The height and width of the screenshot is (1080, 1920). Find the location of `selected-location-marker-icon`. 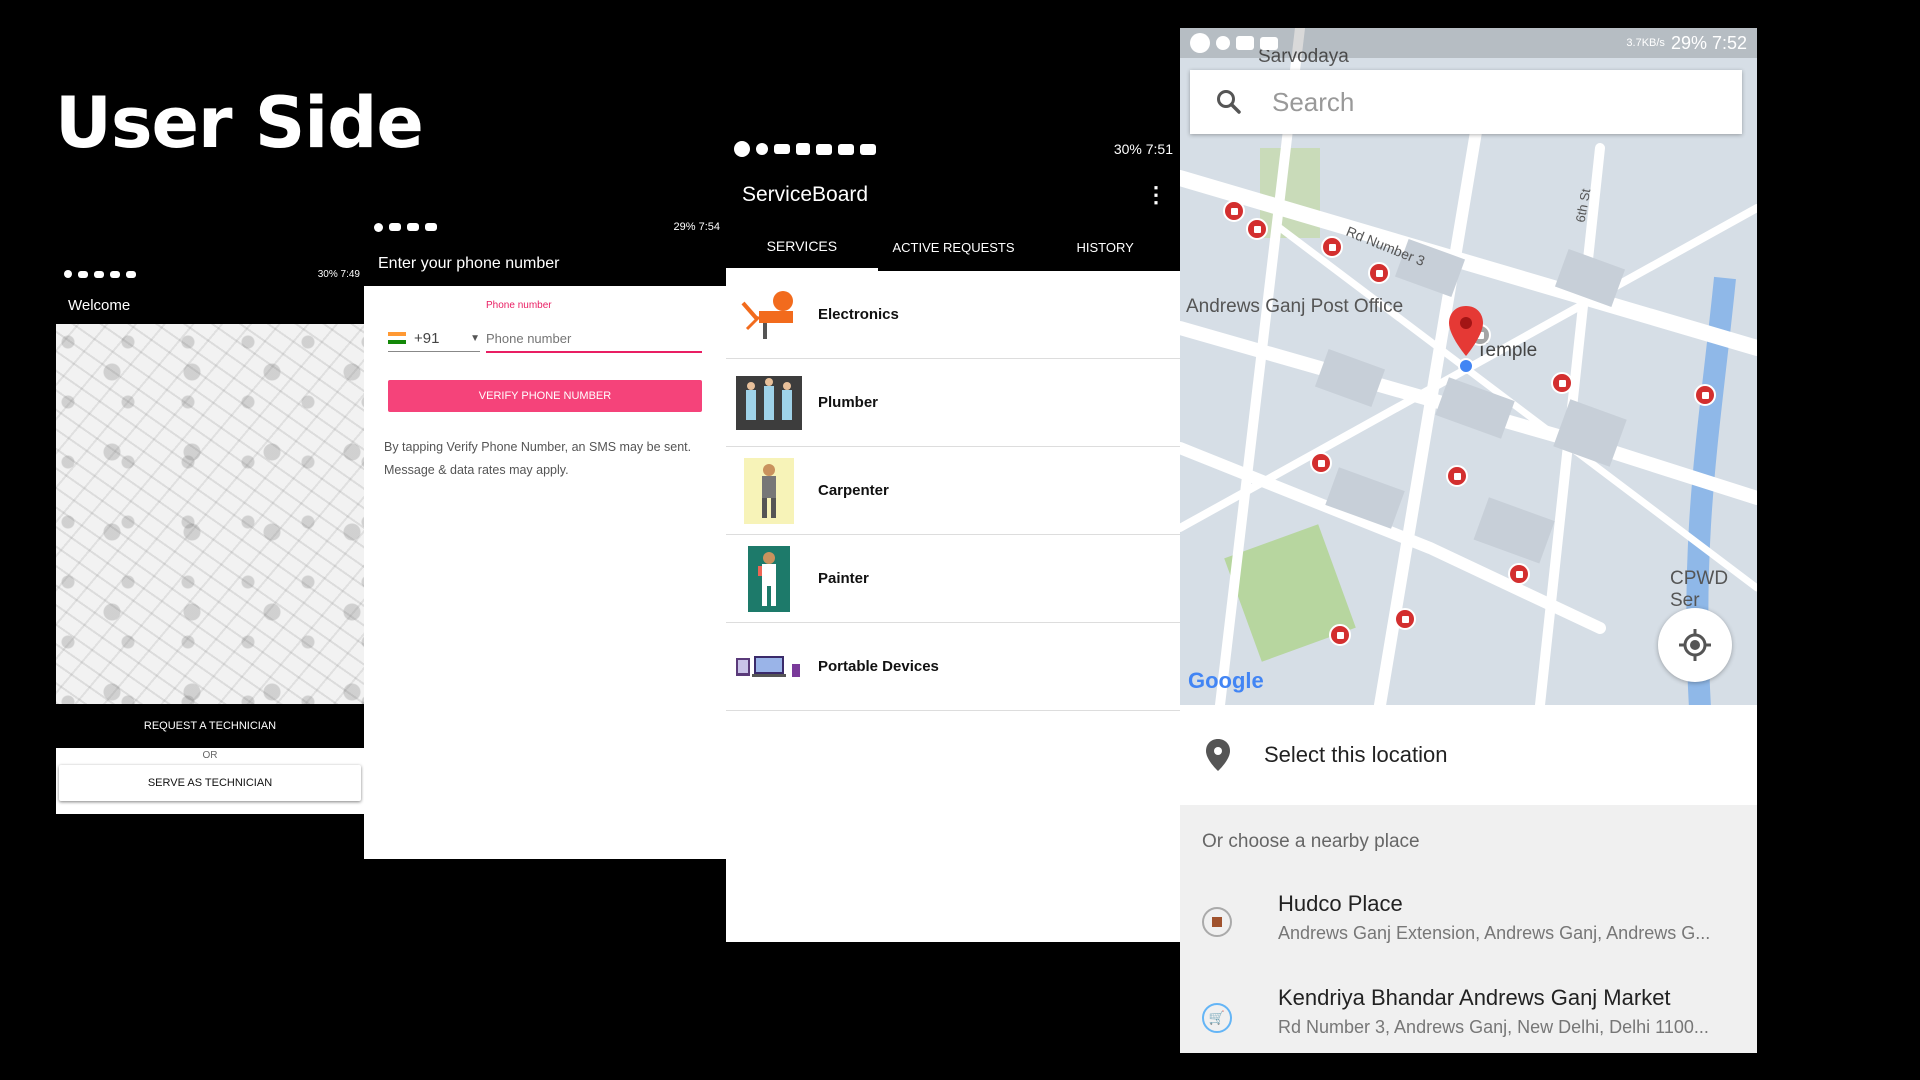

selected-location-marker-icon is located at coordinates (1466, 340).